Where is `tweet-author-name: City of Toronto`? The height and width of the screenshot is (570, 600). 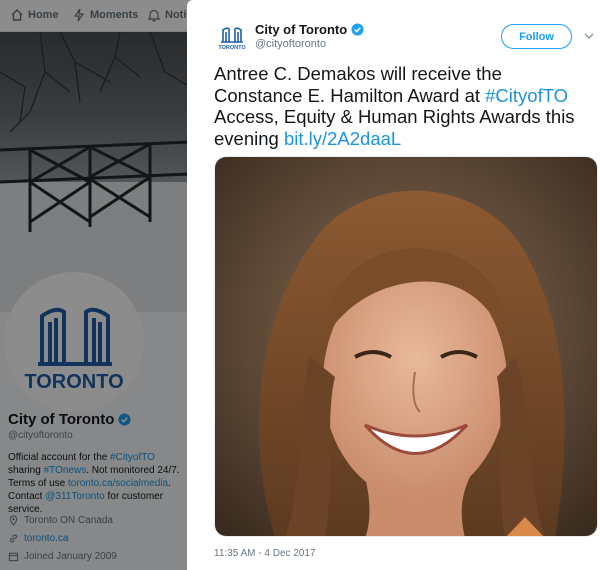
tweet-author-name: City of Toronto is located at coordinates (301, 29).